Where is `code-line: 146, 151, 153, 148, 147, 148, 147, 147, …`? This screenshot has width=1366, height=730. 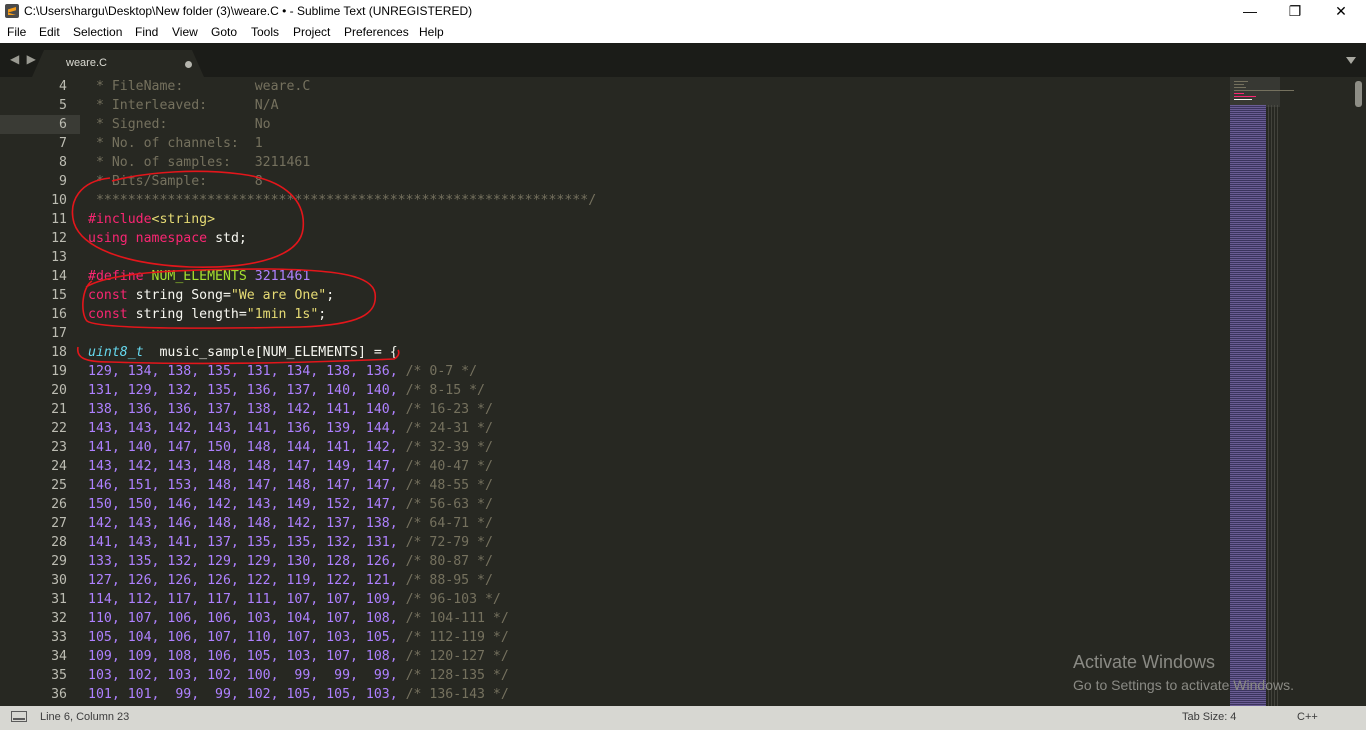 code-line: 146, 151, 153, 148, 147, 148, 147, 147, … is located at coordinates (290, 485).